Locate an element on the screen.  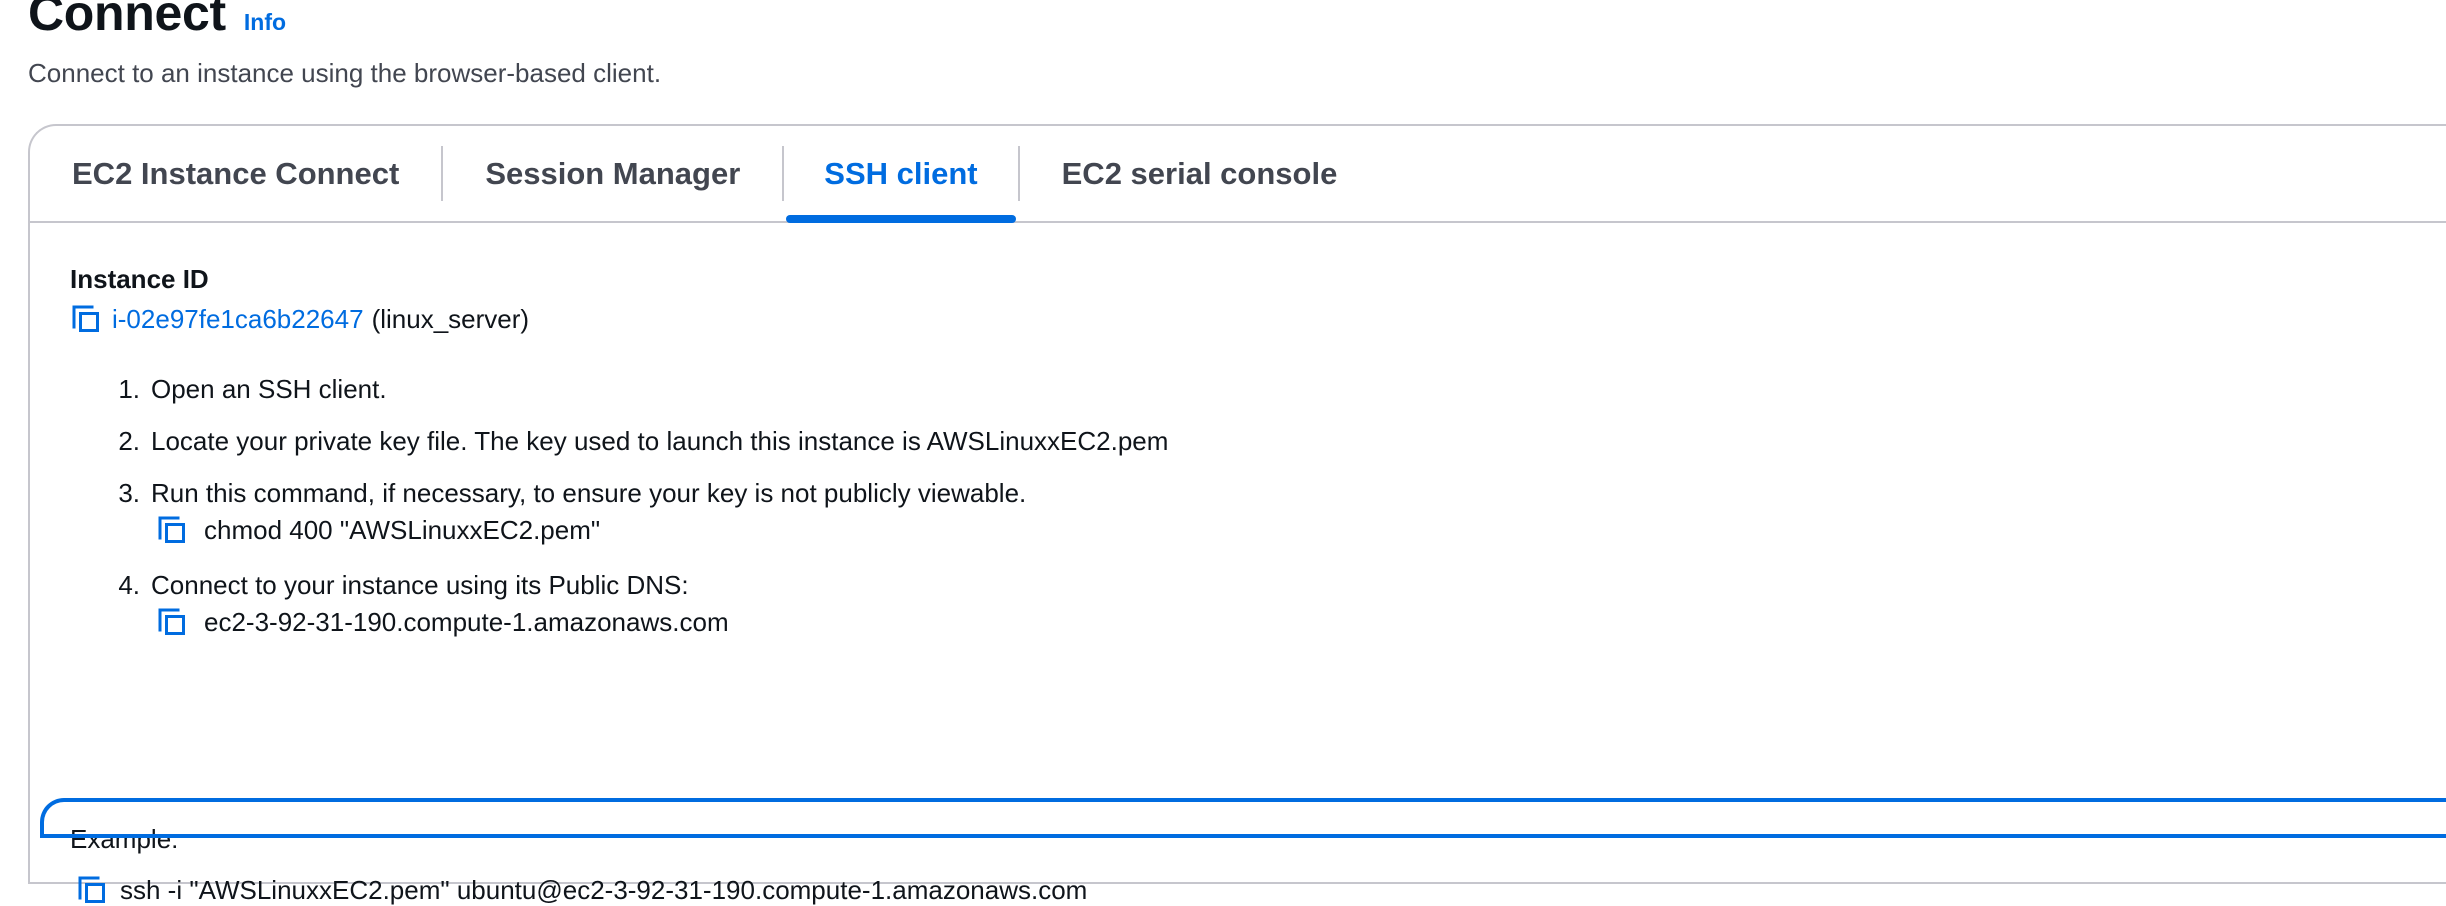
step-number: 4. is located at coordinates (129, 585).